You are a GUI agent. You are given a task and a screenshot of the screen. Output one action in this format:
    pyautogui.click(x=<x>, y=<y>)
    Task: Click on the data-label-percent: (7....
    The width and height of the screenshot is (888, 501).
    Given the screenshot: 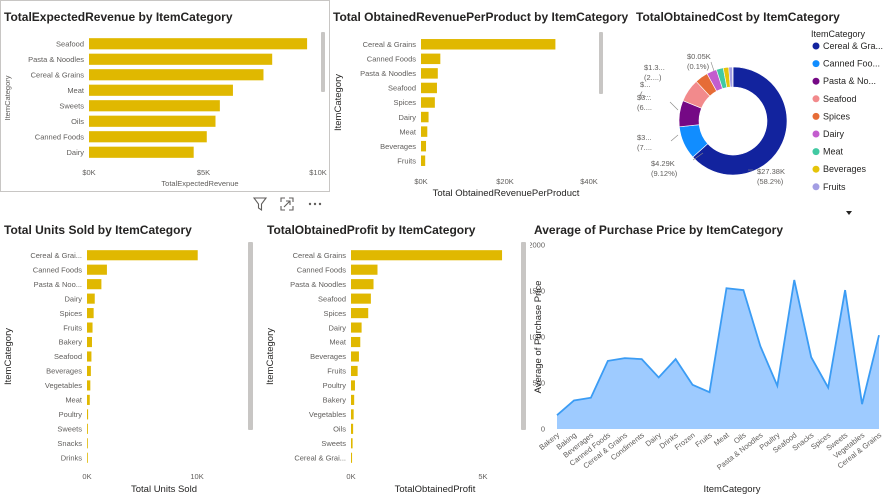 What is the action you would take?
    pyautogui.click(x=644, y=147)
    